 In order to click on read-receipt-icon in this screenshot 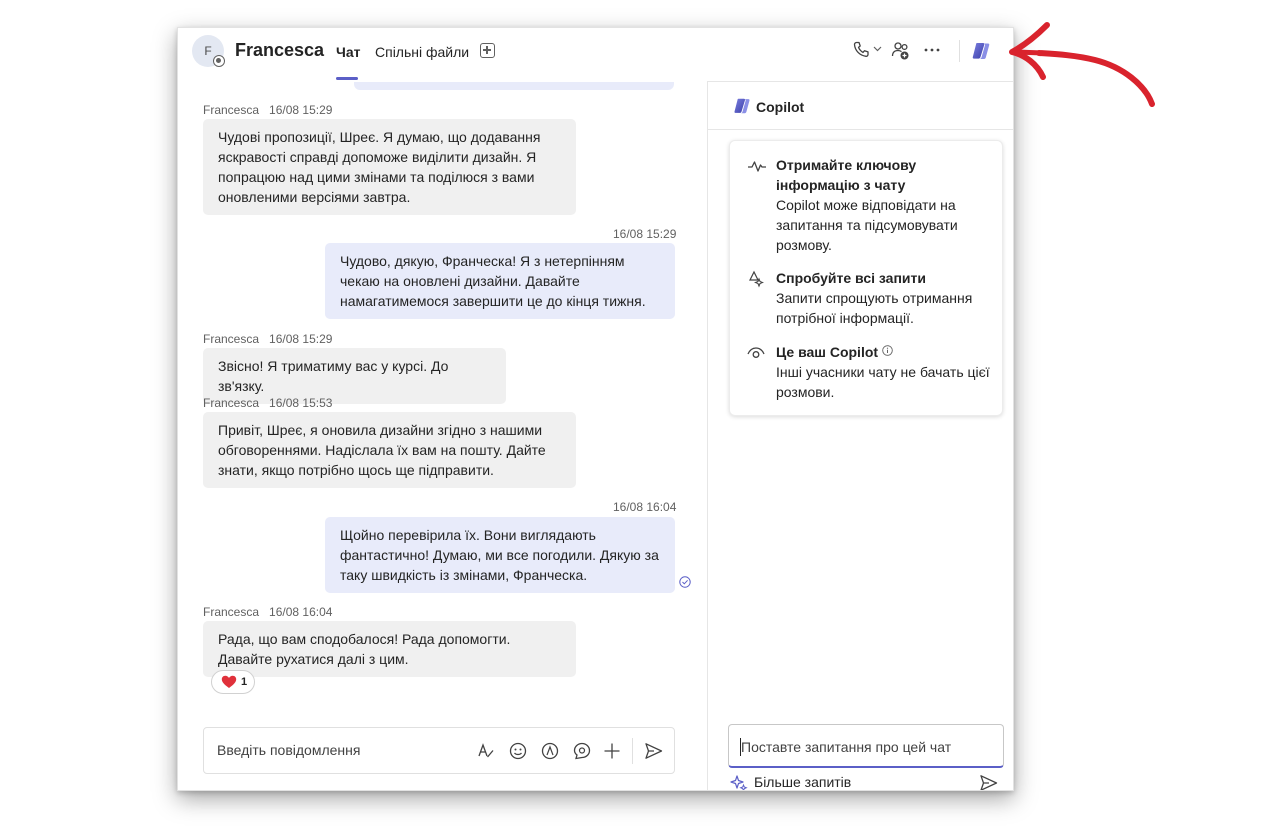, I will do `click(685, 582)`.